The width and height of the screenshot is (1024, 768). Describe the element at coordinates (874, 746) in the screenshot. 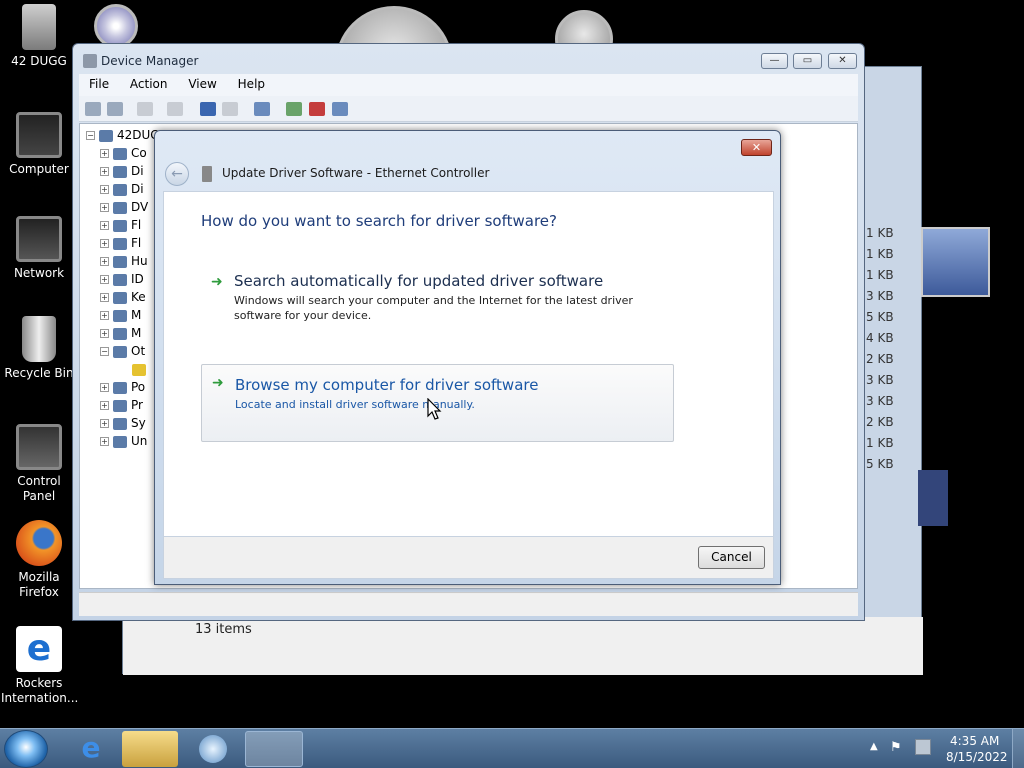

I see `show-hidden-icons-icon: ▲` at that location.